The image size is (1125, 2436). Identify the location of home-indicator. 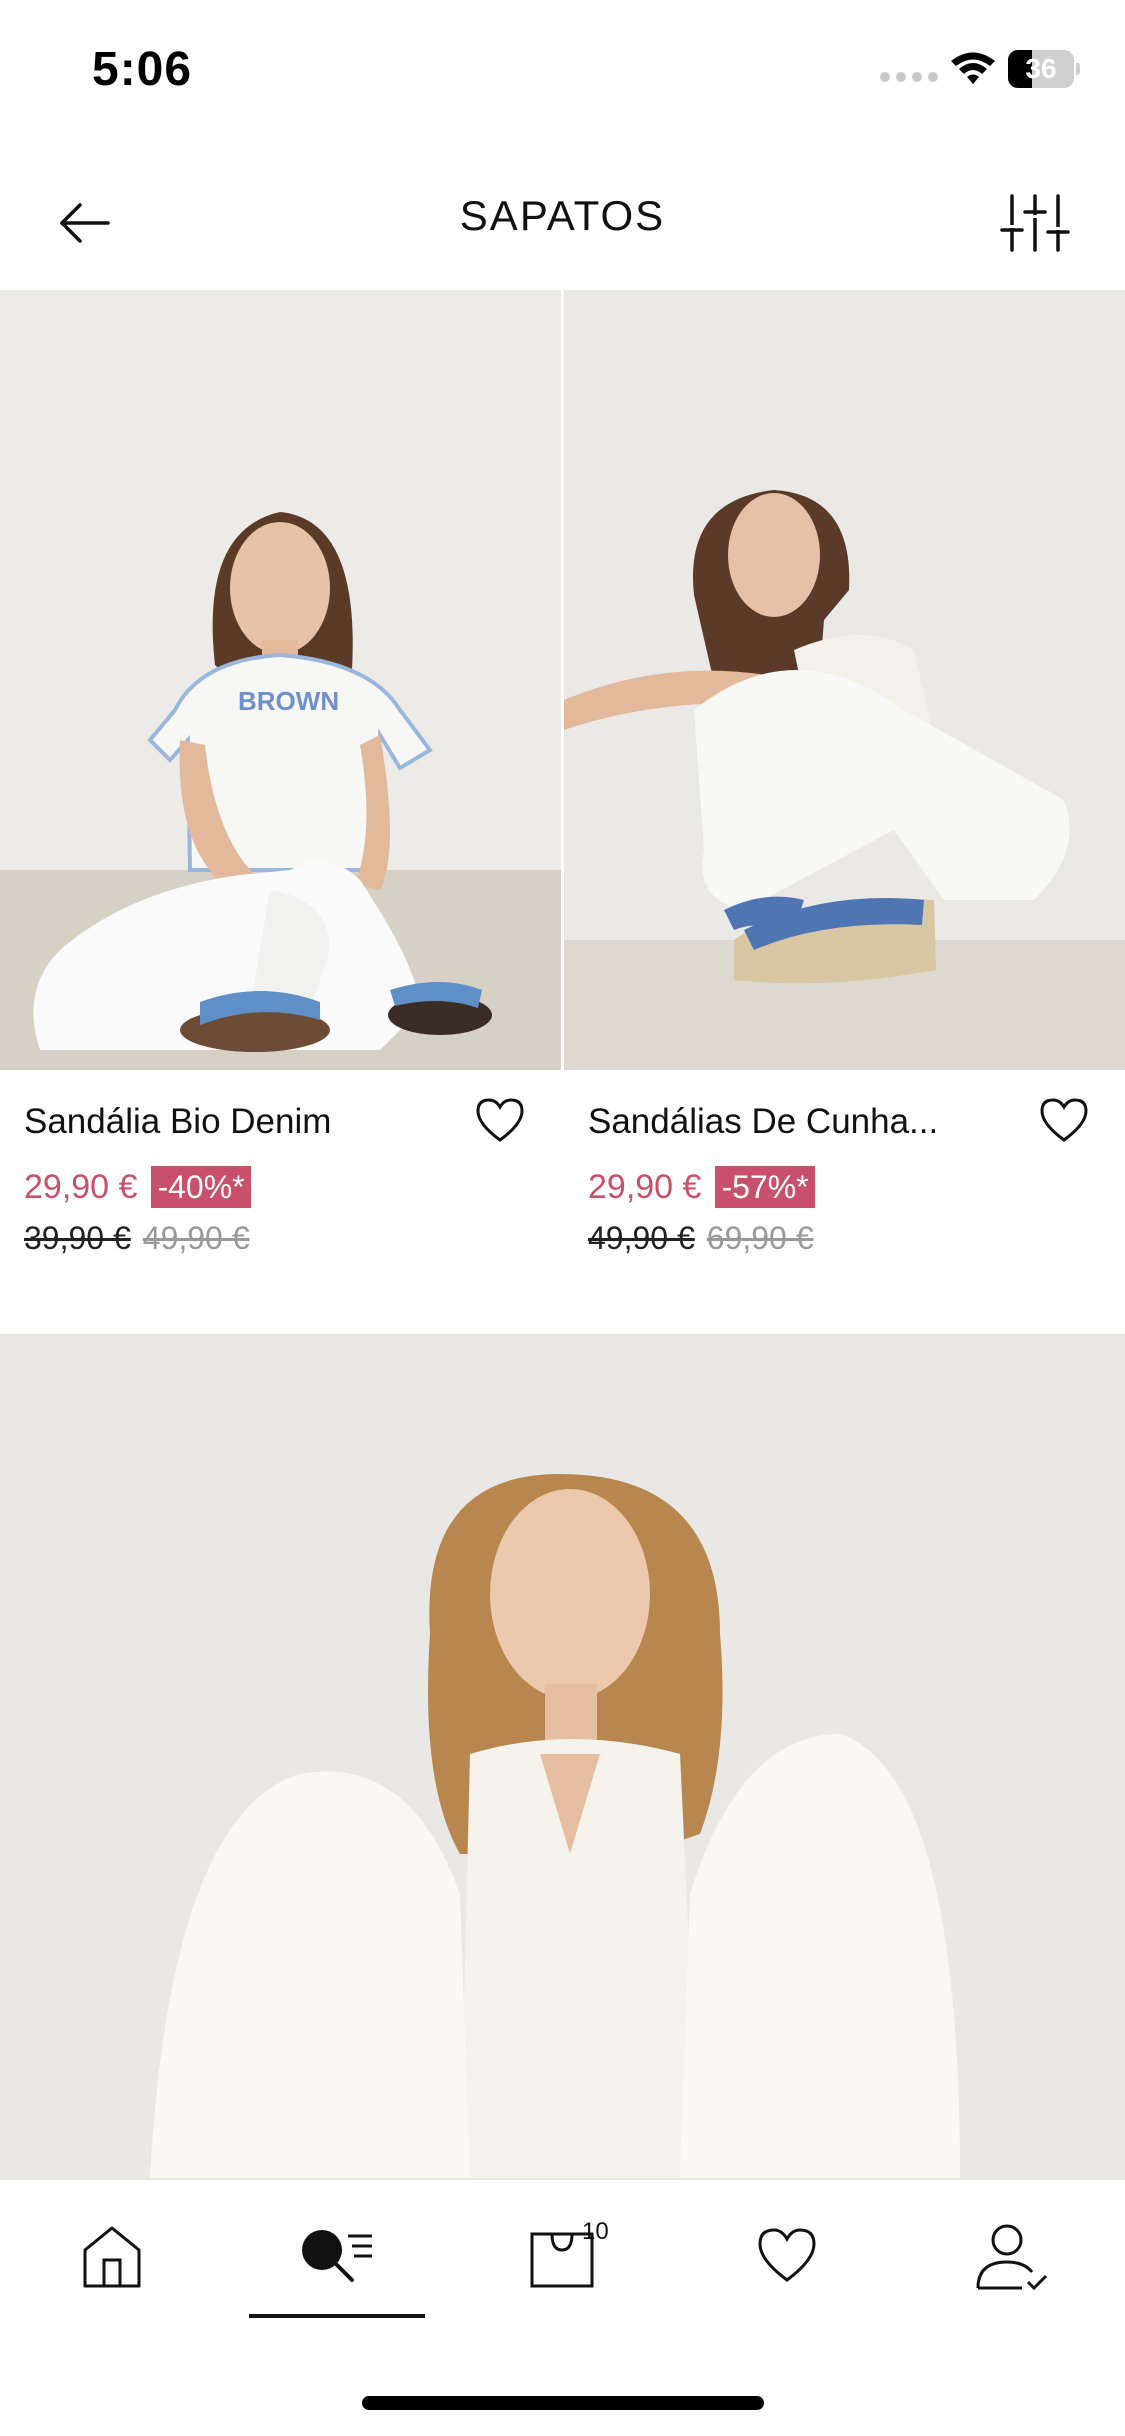
(563, 2403).